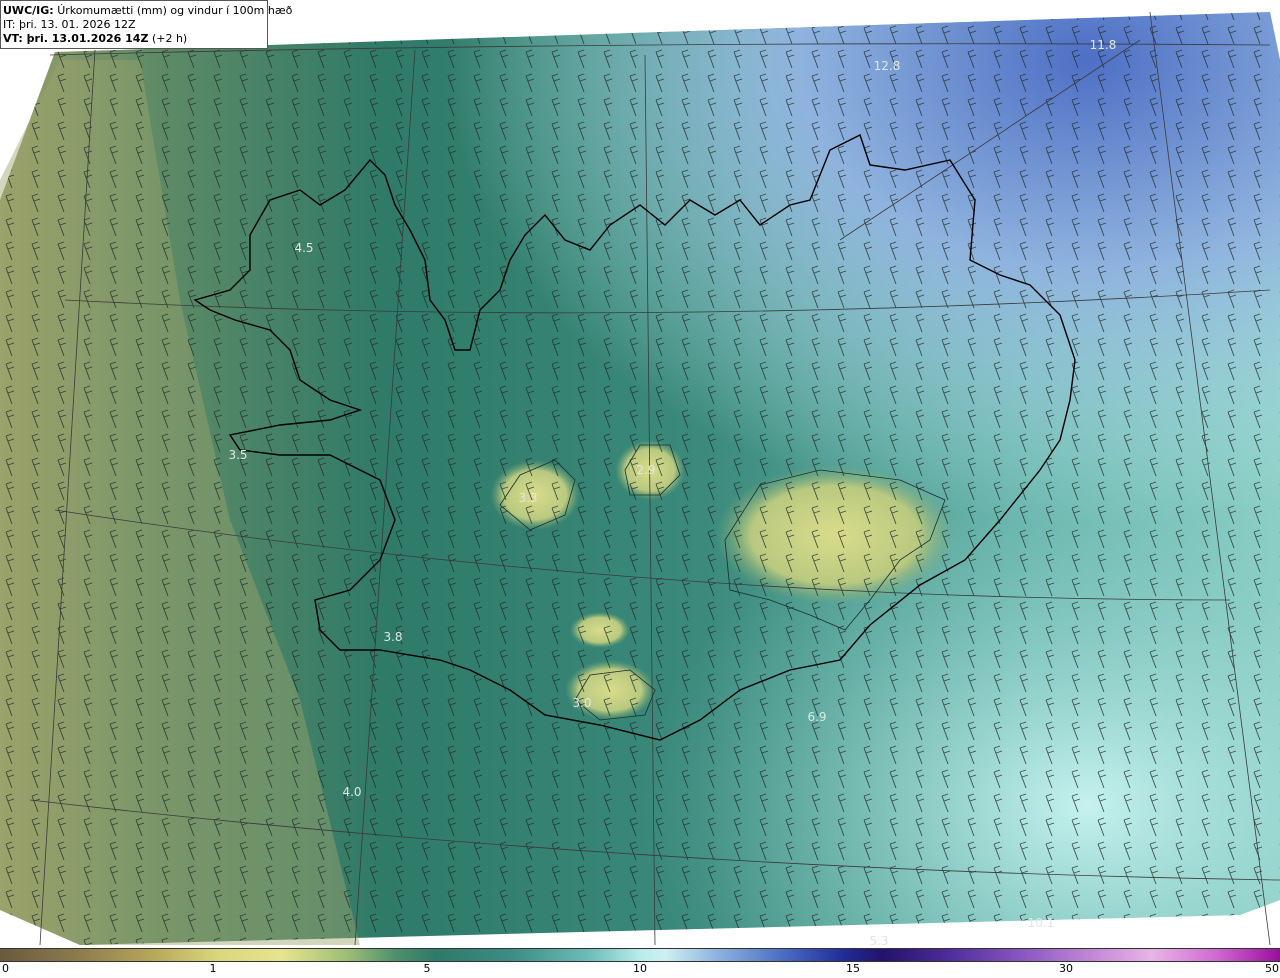 This screenshot has height=978, width=1280. I want to click on colorbar-tick: 50, so click(1272, 968).